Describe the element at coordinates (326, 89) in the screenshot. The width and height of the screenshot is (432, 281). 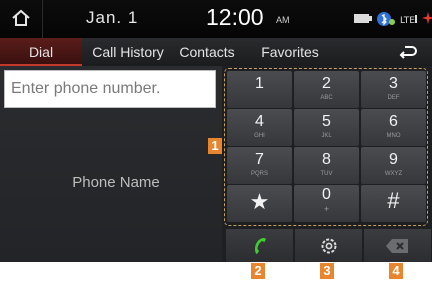
I see `key-2: 2 ABC` at that location.